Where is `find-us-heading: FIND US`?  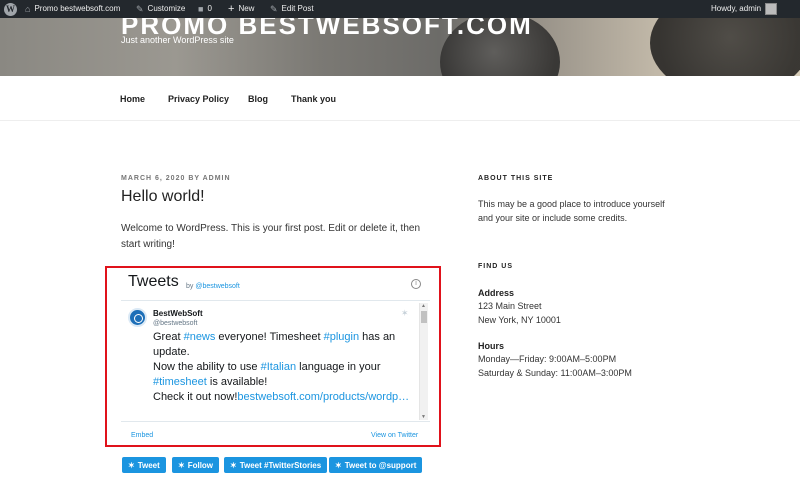 find-us-heading: FIND US is located at coordinates (495, 266).